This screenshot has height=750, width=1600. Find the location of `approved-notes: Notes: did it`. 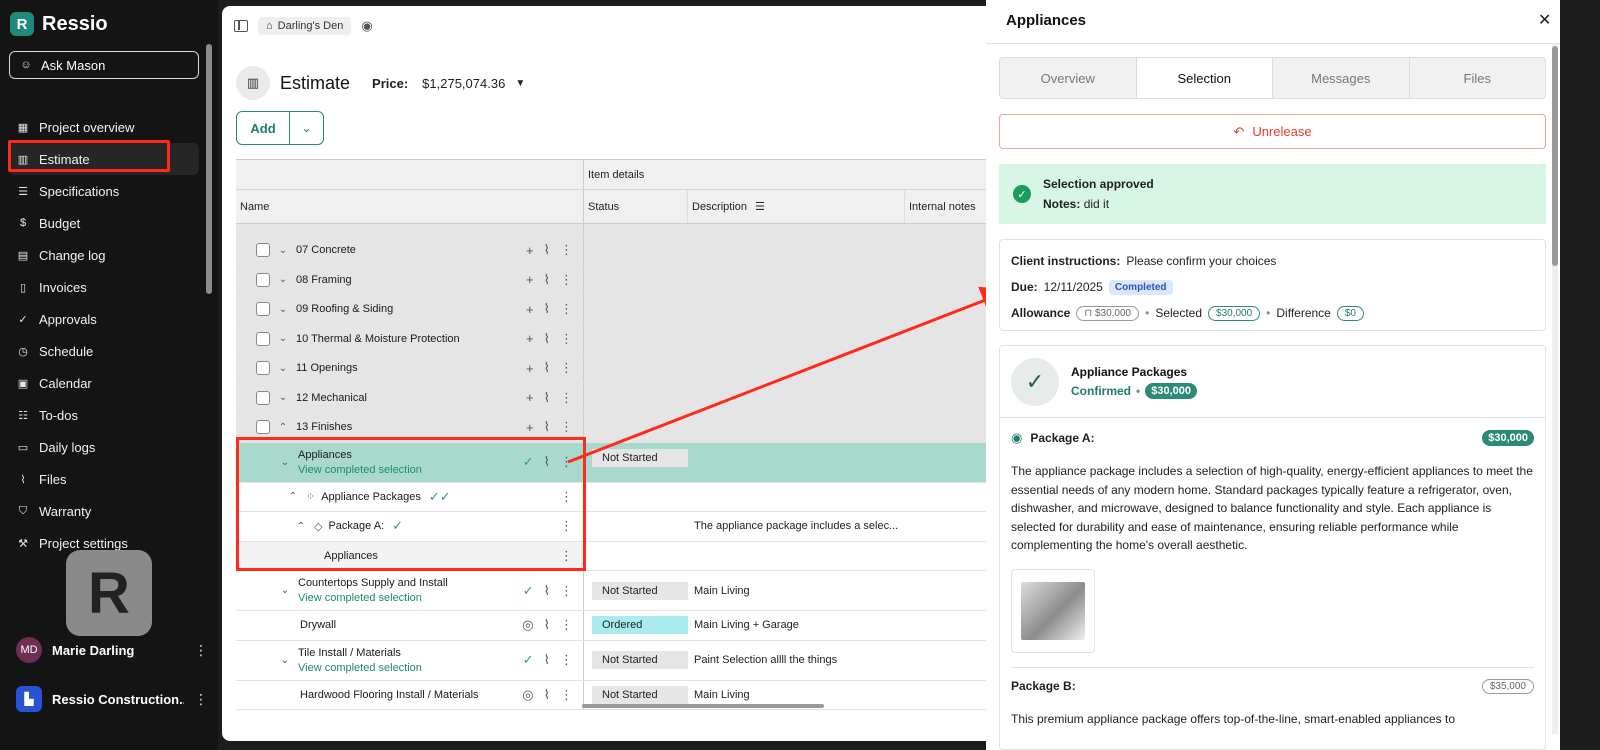

approved-notes: Notes: did it is located at coordinates (1098, 204).